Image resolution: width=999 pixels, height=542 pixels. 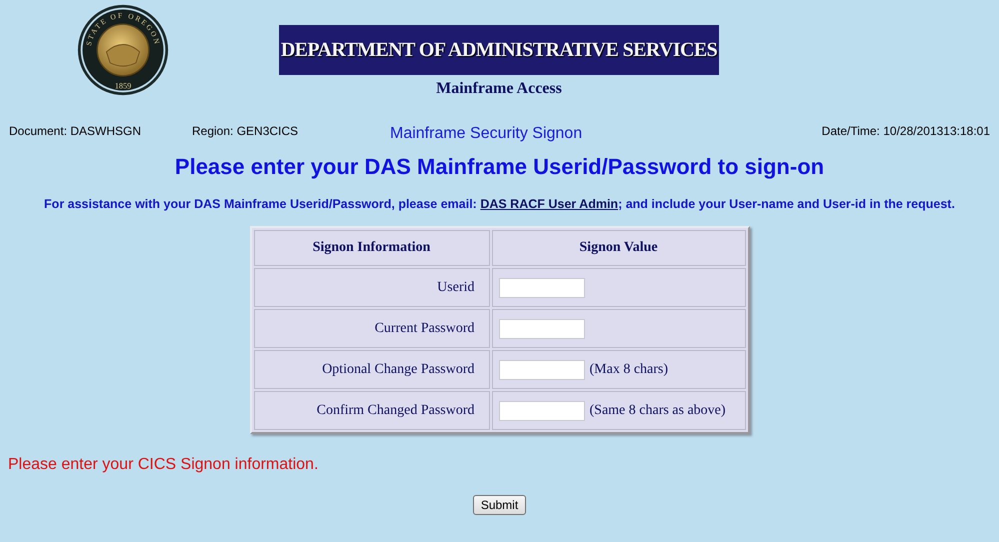 What do you see at coordinates (499, 89) in the screenshot?
I see `page-subtitle: Mainframe Access` at bounding box center [499, 89].